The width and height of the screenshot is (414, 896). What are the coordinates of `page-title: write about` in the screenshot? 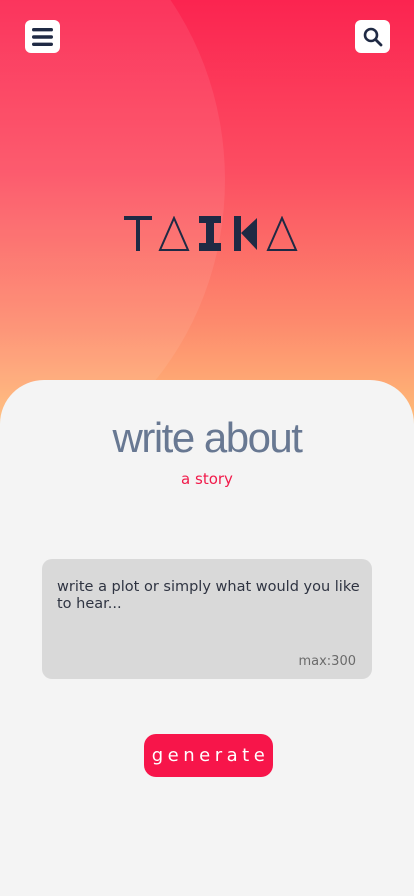 It's located at (207, 437).